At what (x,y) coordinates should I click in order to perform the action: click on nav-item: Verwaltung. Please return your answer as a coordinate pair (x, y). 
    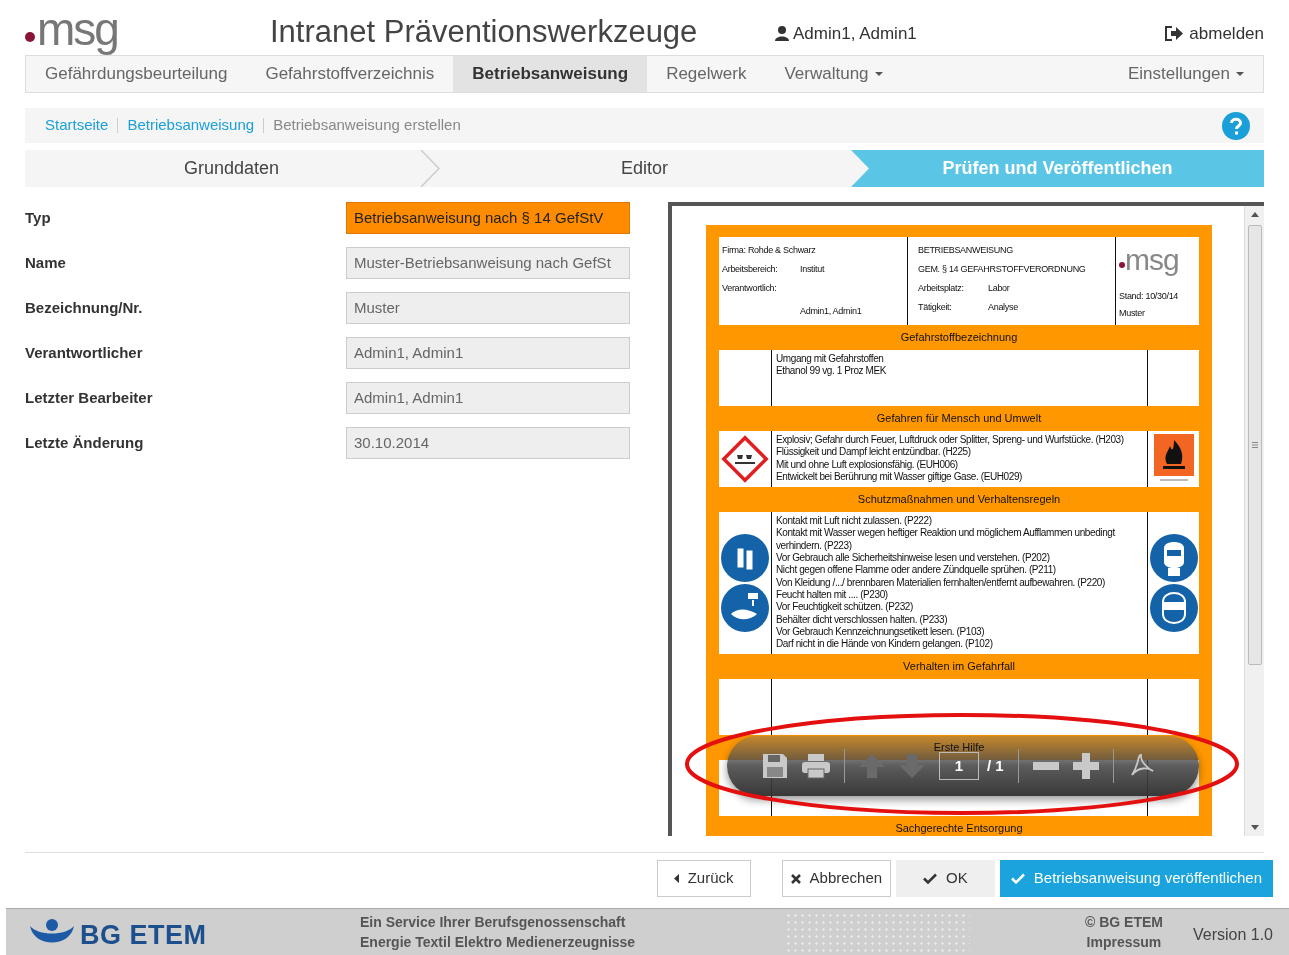
    Looking at the image, I should click on (833, 74).